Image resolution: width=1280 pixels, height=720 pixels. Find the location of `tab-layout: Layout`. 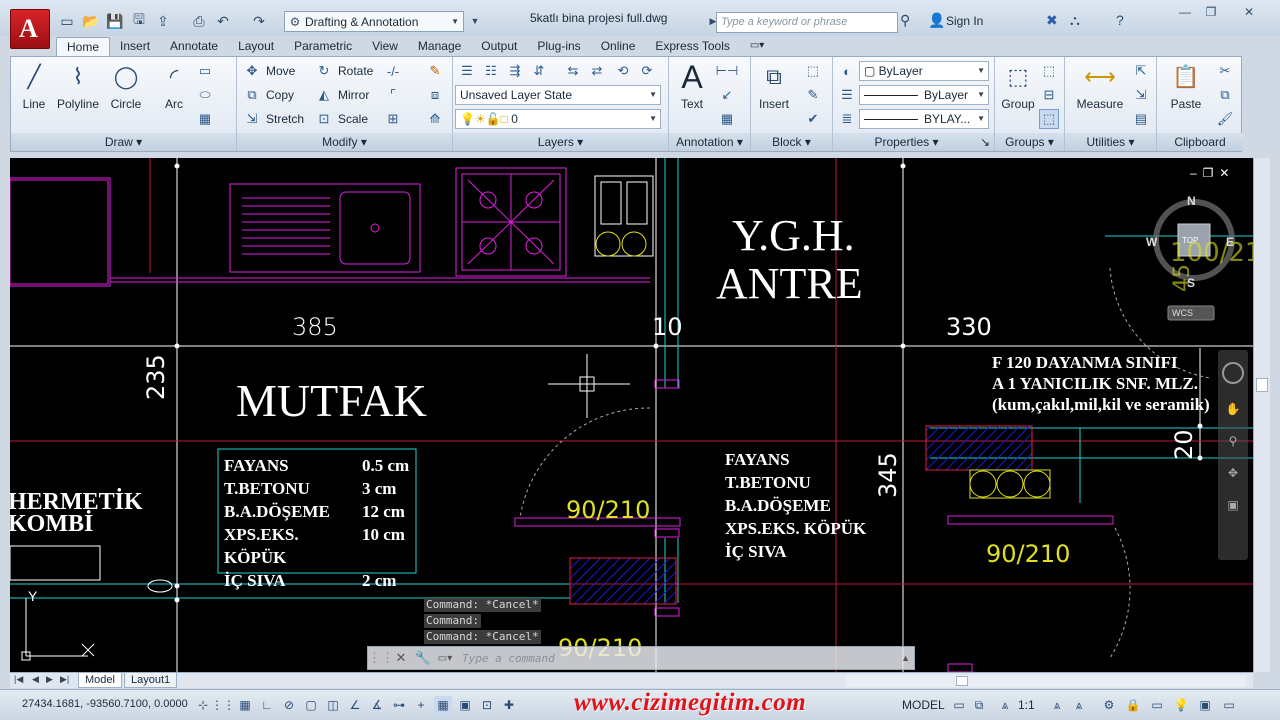

tab-layout: Layout is located at coordinates (256, 46).